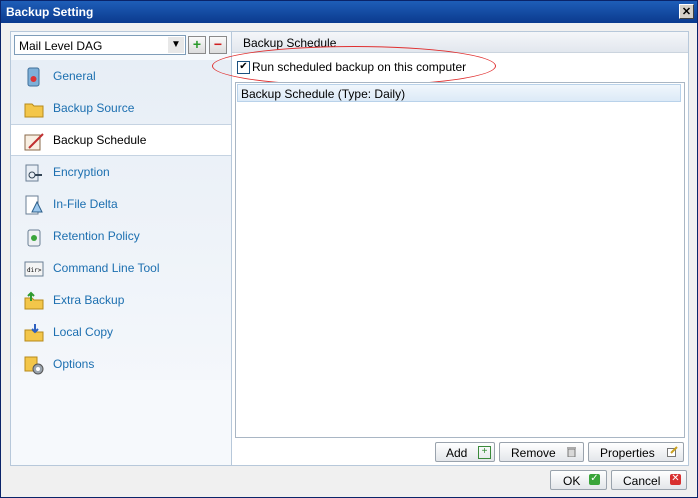  I want to click on nav-item-backup-source: Backup Source, so click(121, 108).